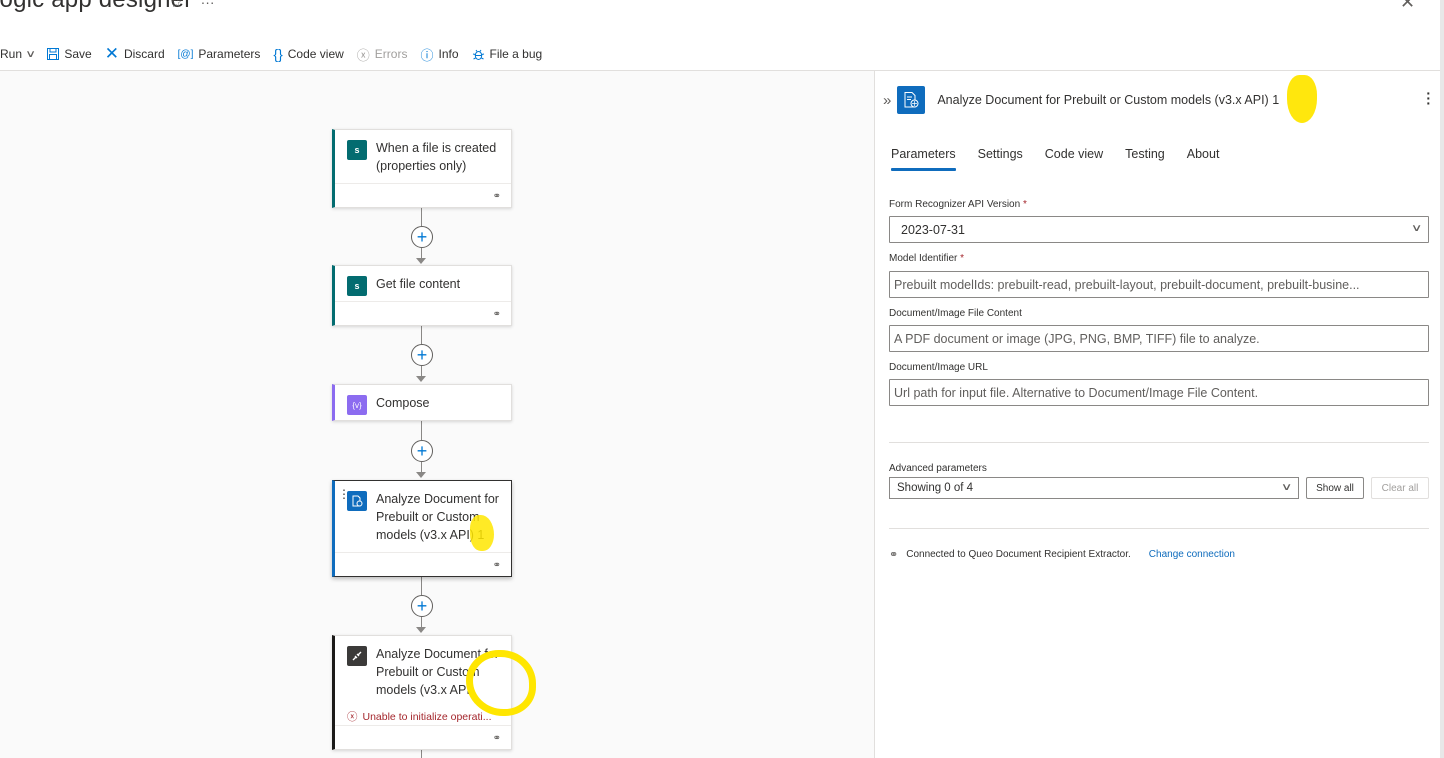 The height and width of the screenshot is (758, 1444). Describe the element at coordinates (427, 55) in the screenshot. I see `info-icon: ⓘ` at that location.